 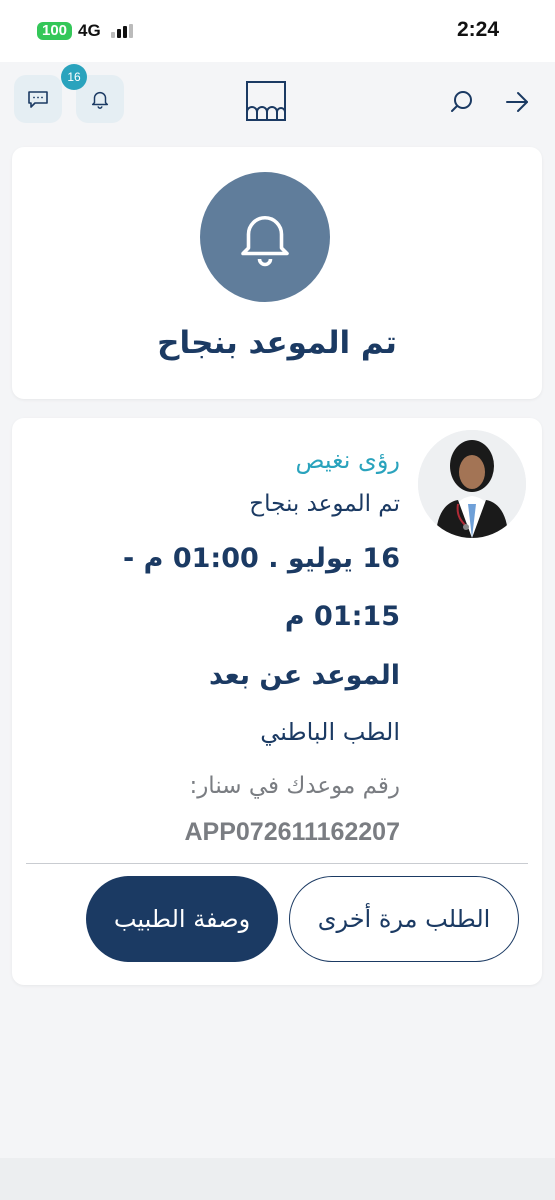 What do you see at coordinates (266, 101) in the screenshot?
I see `app-logo` at bounding box center [266, 101].